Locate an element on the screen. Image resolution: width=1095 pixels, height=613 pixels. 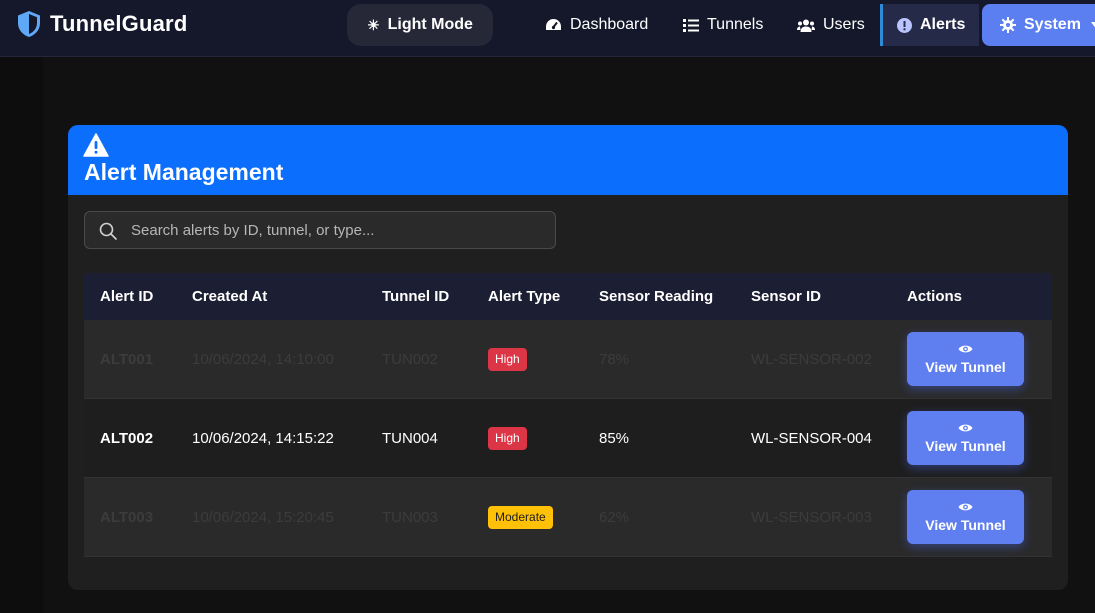
cell-alert-id: ALT001 is located at coordinates (127, 359).